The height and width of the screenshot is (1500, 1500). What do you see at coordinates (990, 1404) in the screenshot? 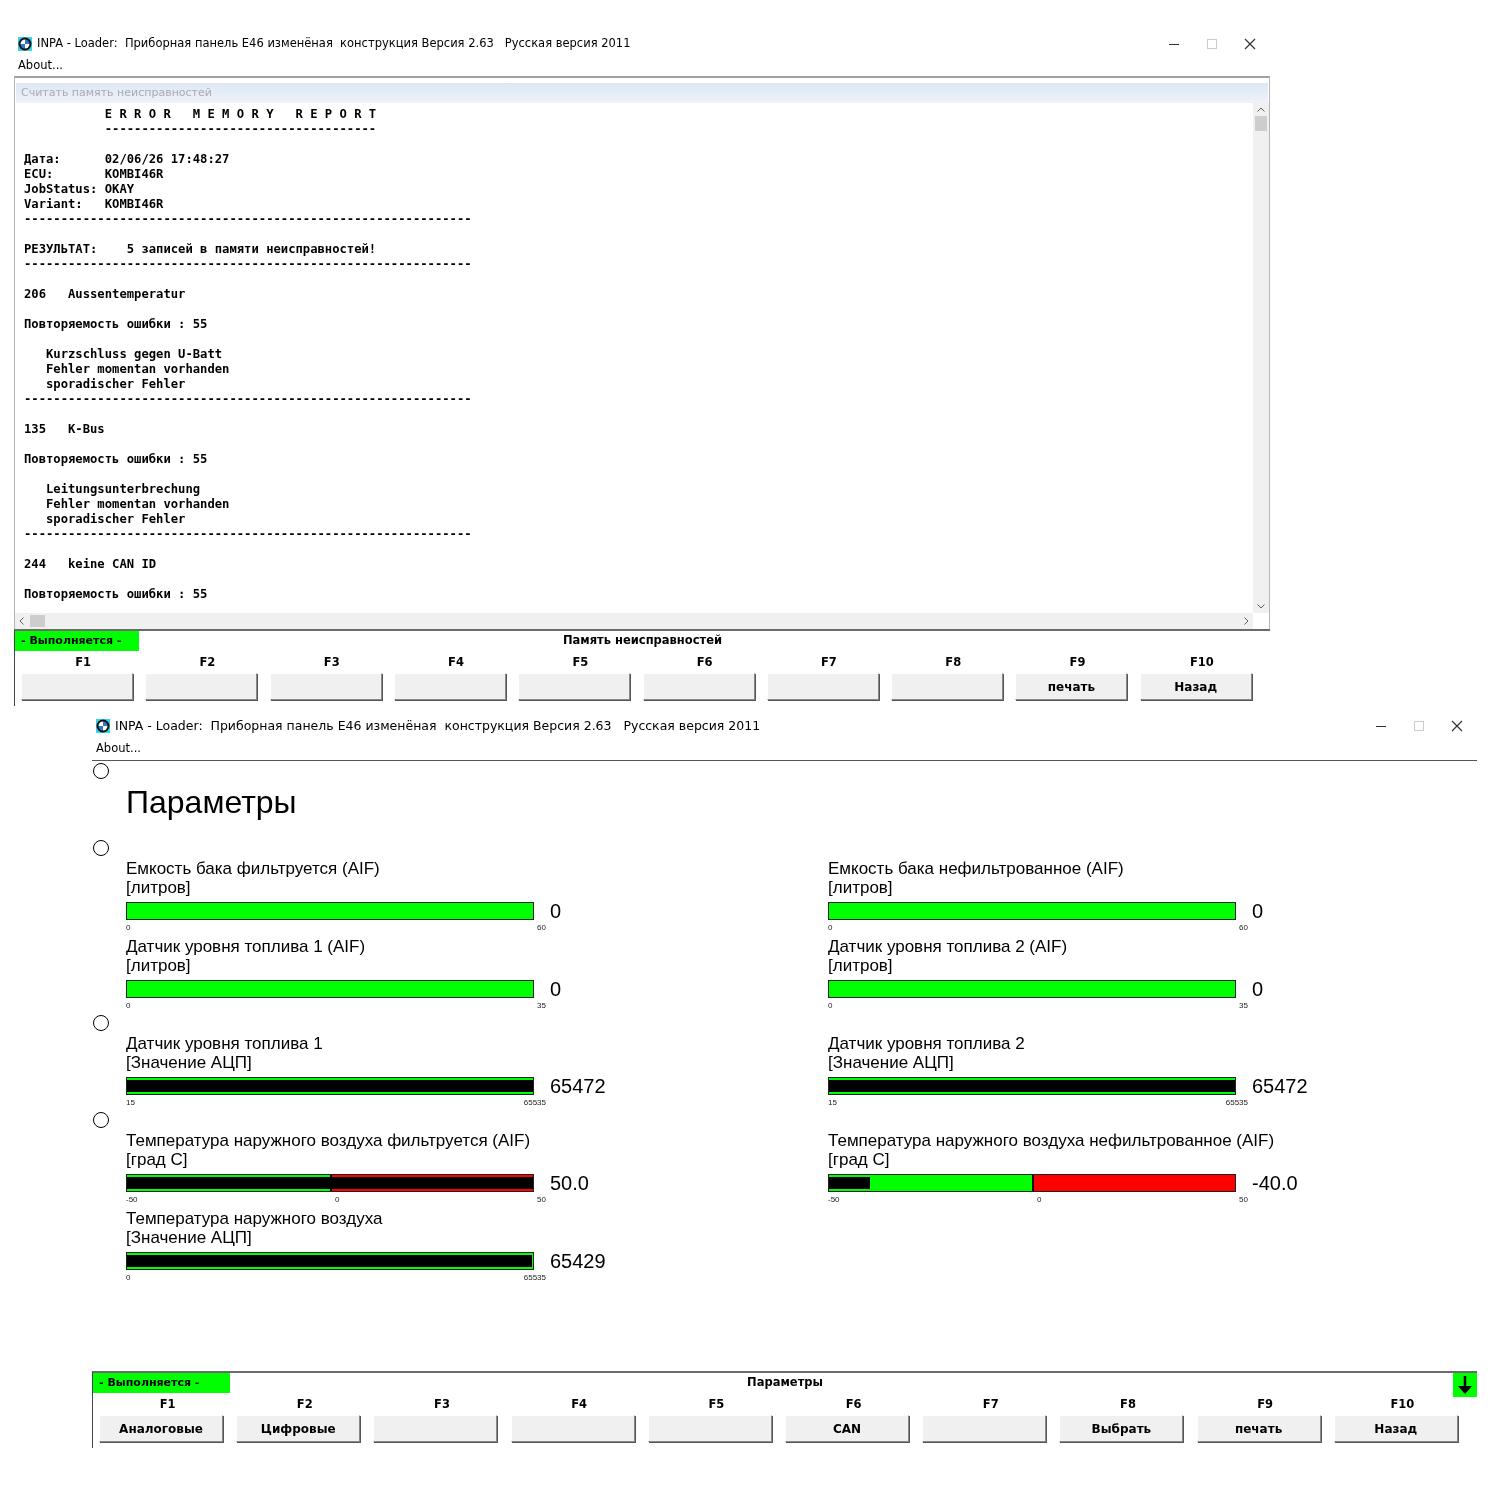
I see `function-key-label: F7` at bounding box center [990, 1404].